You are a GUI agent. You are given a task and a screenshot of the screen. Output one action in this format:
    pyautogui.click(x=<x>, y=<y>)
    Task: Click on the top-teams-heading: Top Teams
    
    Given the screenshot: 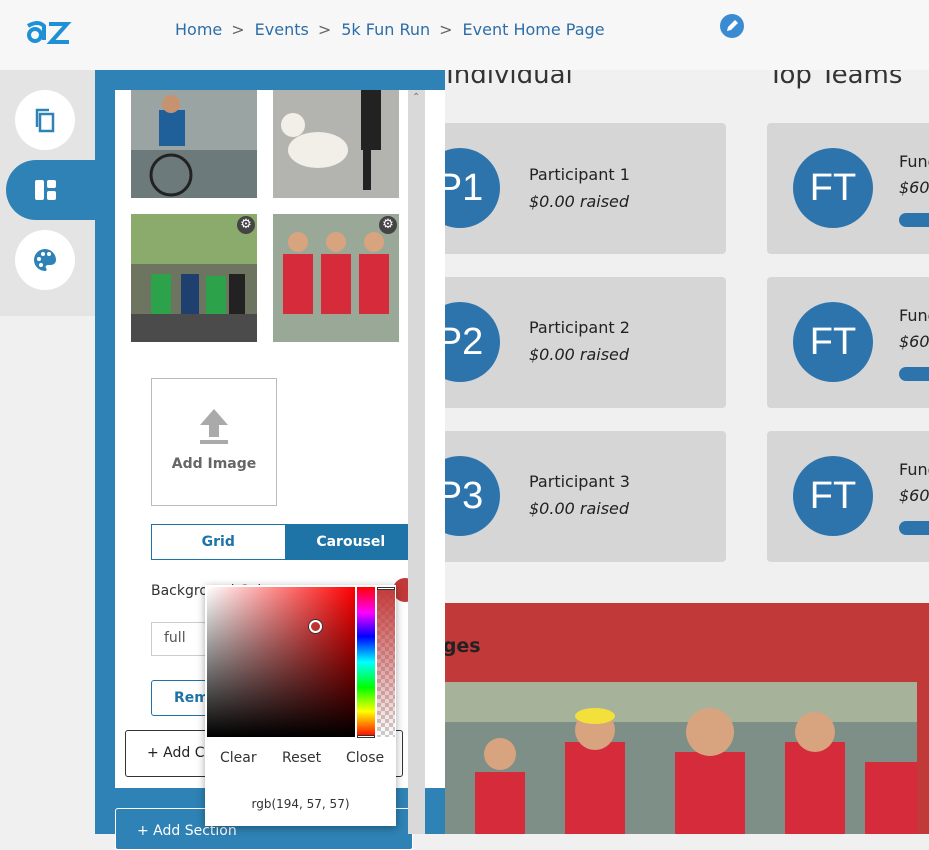 What is the action you would take?
    pyautogui.click(x=835, y=80)
    